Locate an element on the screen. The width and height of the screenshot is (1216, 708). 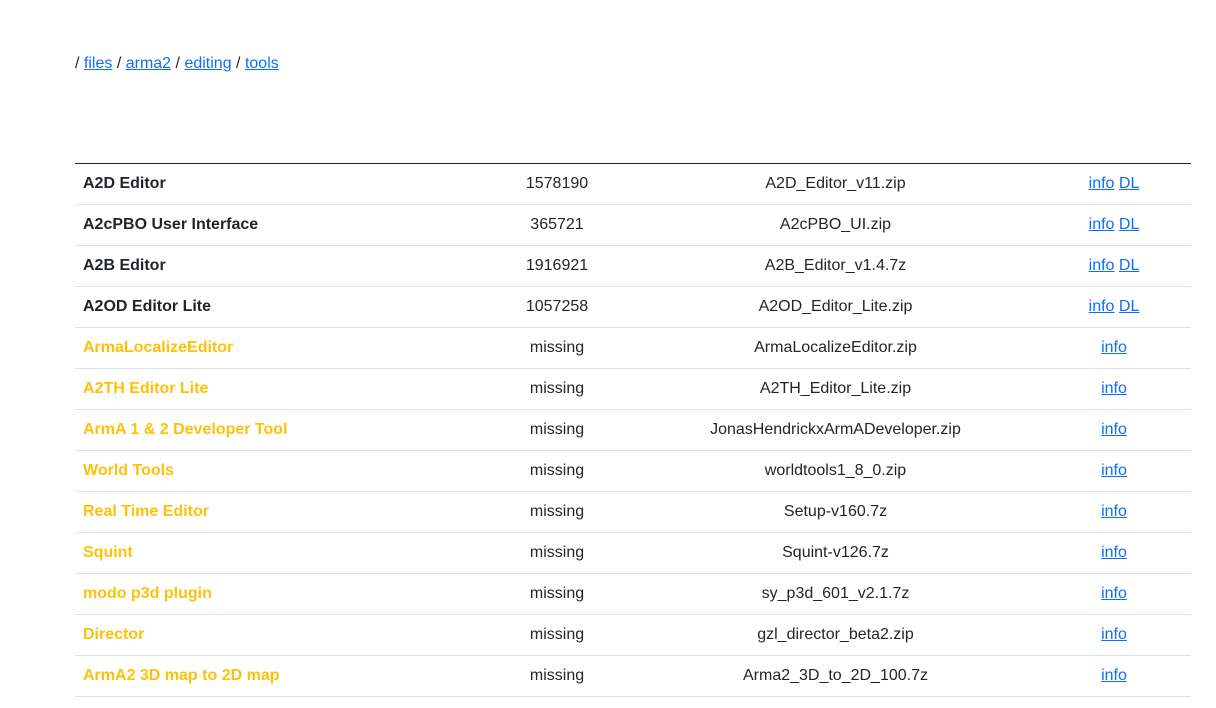
file-name: ArmaLocalizeEditor.zip is located at coordinates (835, 348).